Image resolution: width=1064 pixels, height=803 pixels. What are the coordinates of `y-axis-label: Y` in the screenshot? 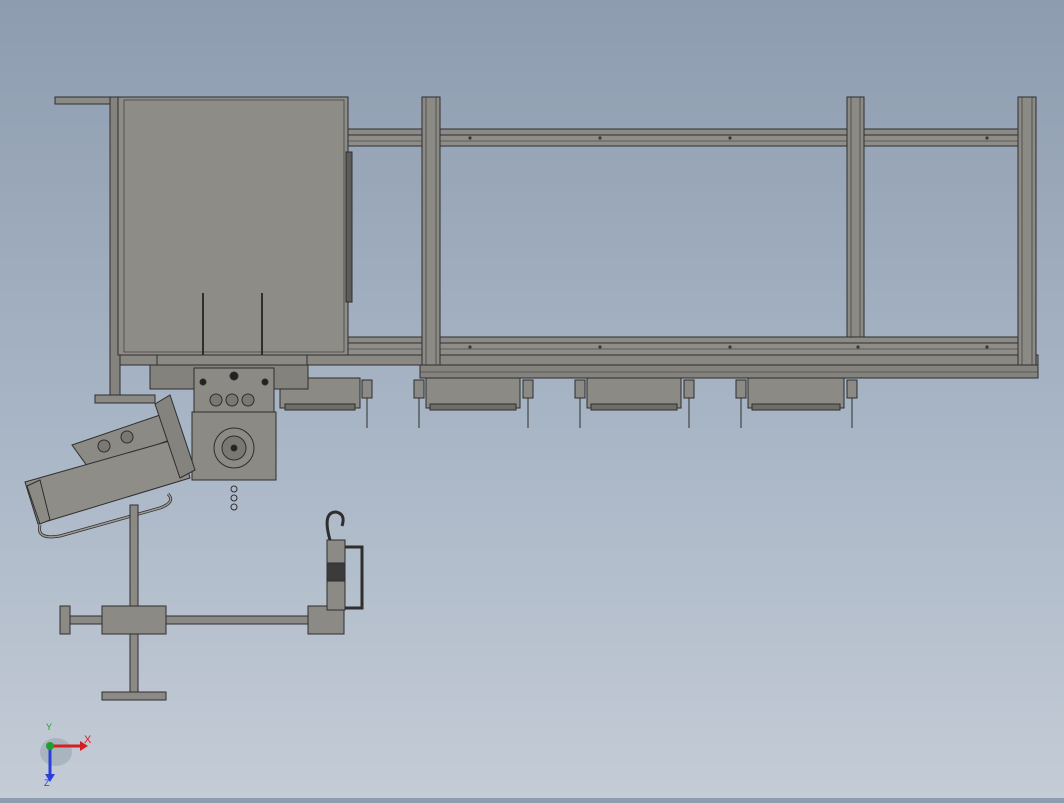 It's located at (49, 727).